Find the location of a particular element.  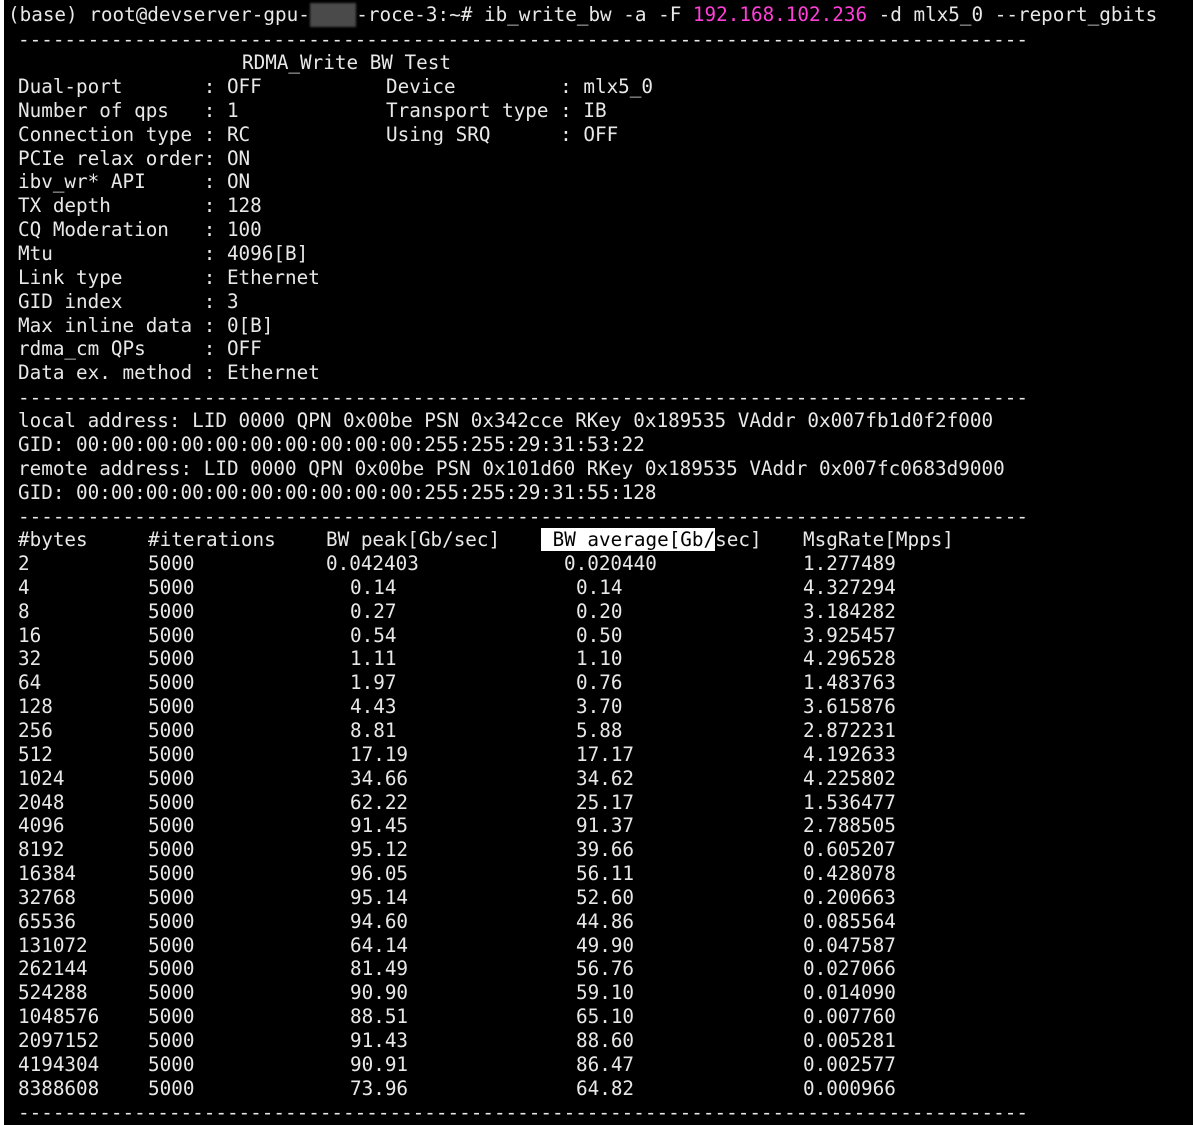

setting-row: Using SRQ : OFF is located at coordinates (502, 135).